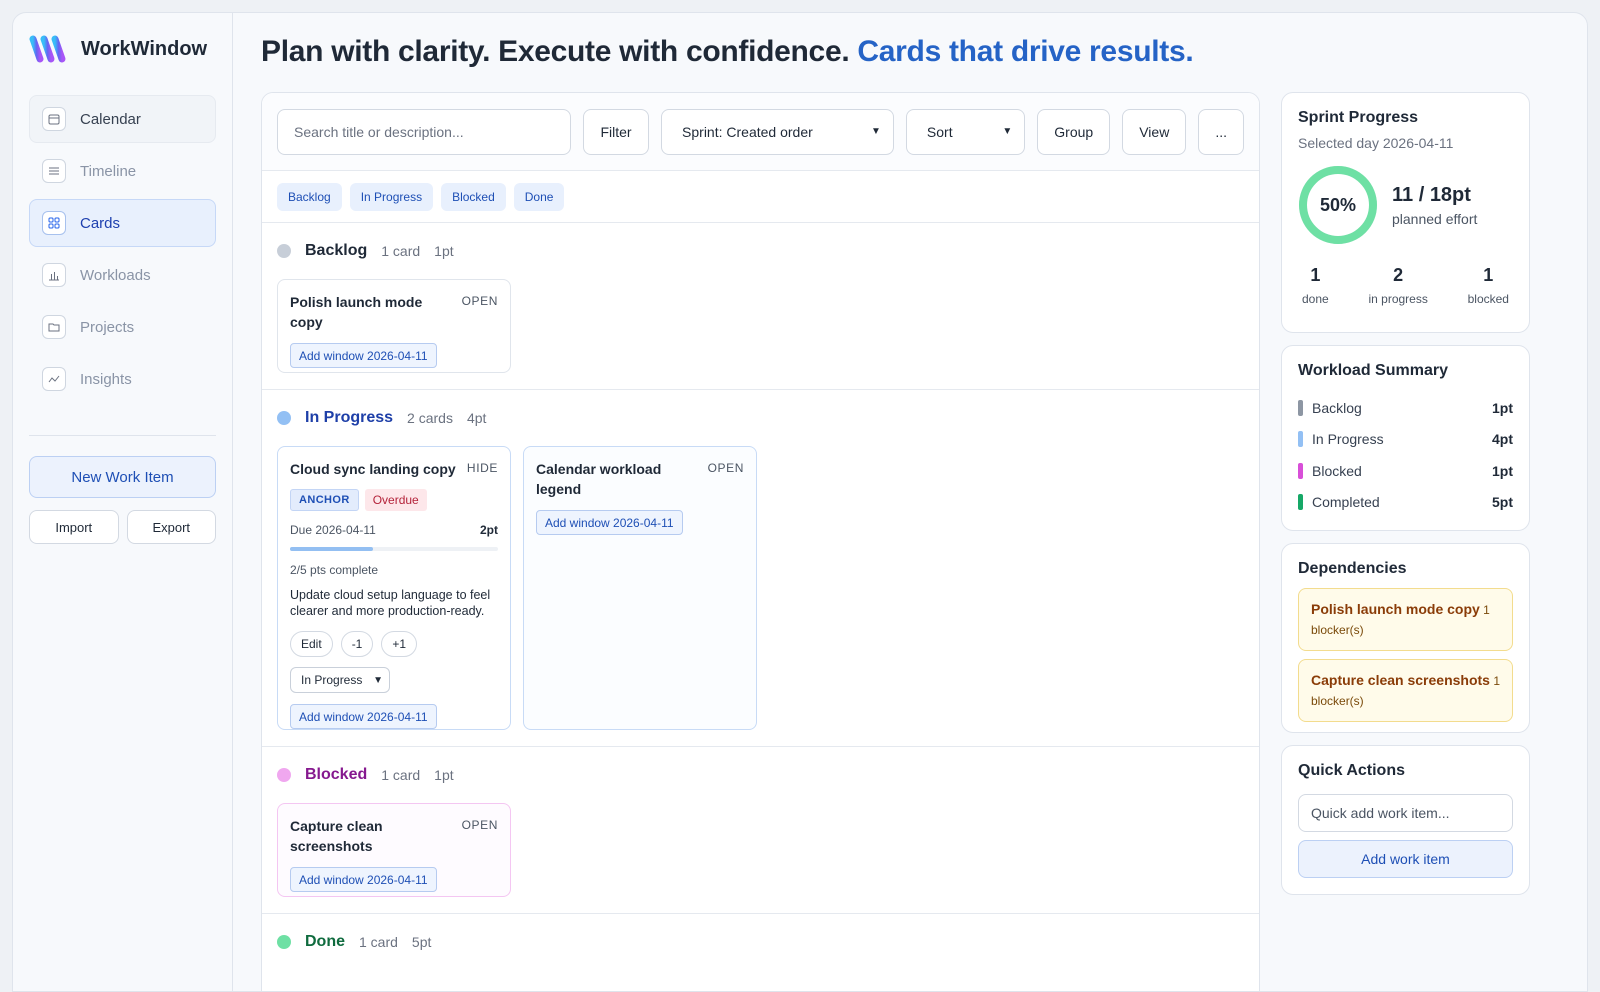 This screenshot has height=992, width=1600. What do you see at coordinates (54, 379) in the screenshot?
I see `line-chart-icon` at bounding box center [54, 379].